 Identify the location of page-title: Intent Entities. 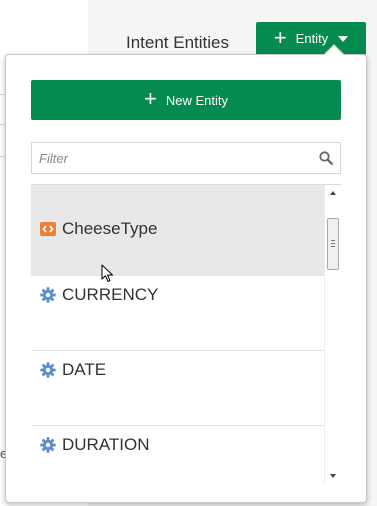
(178, 42).